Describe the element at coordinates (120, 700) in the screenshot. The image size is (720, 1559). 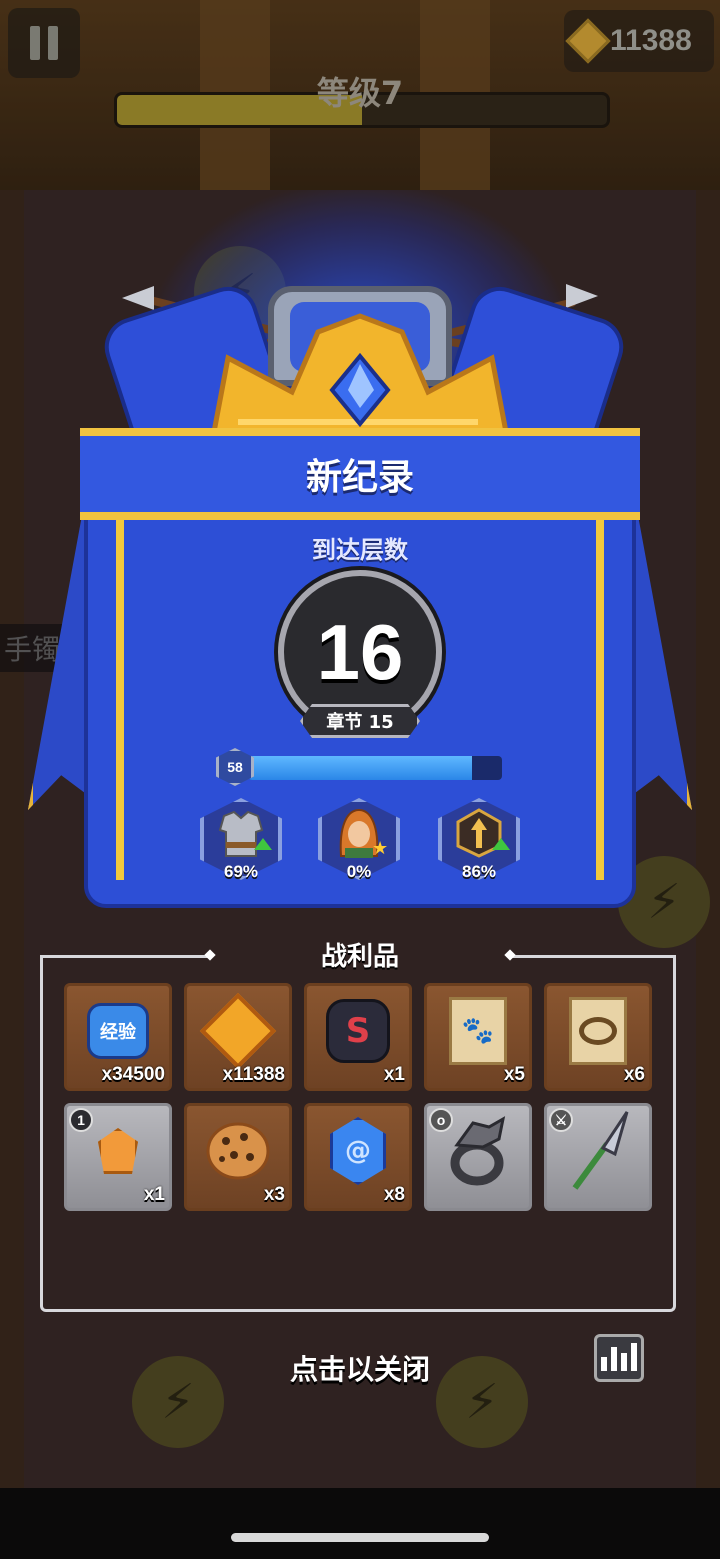
I see `panel-trim-left` at that location.